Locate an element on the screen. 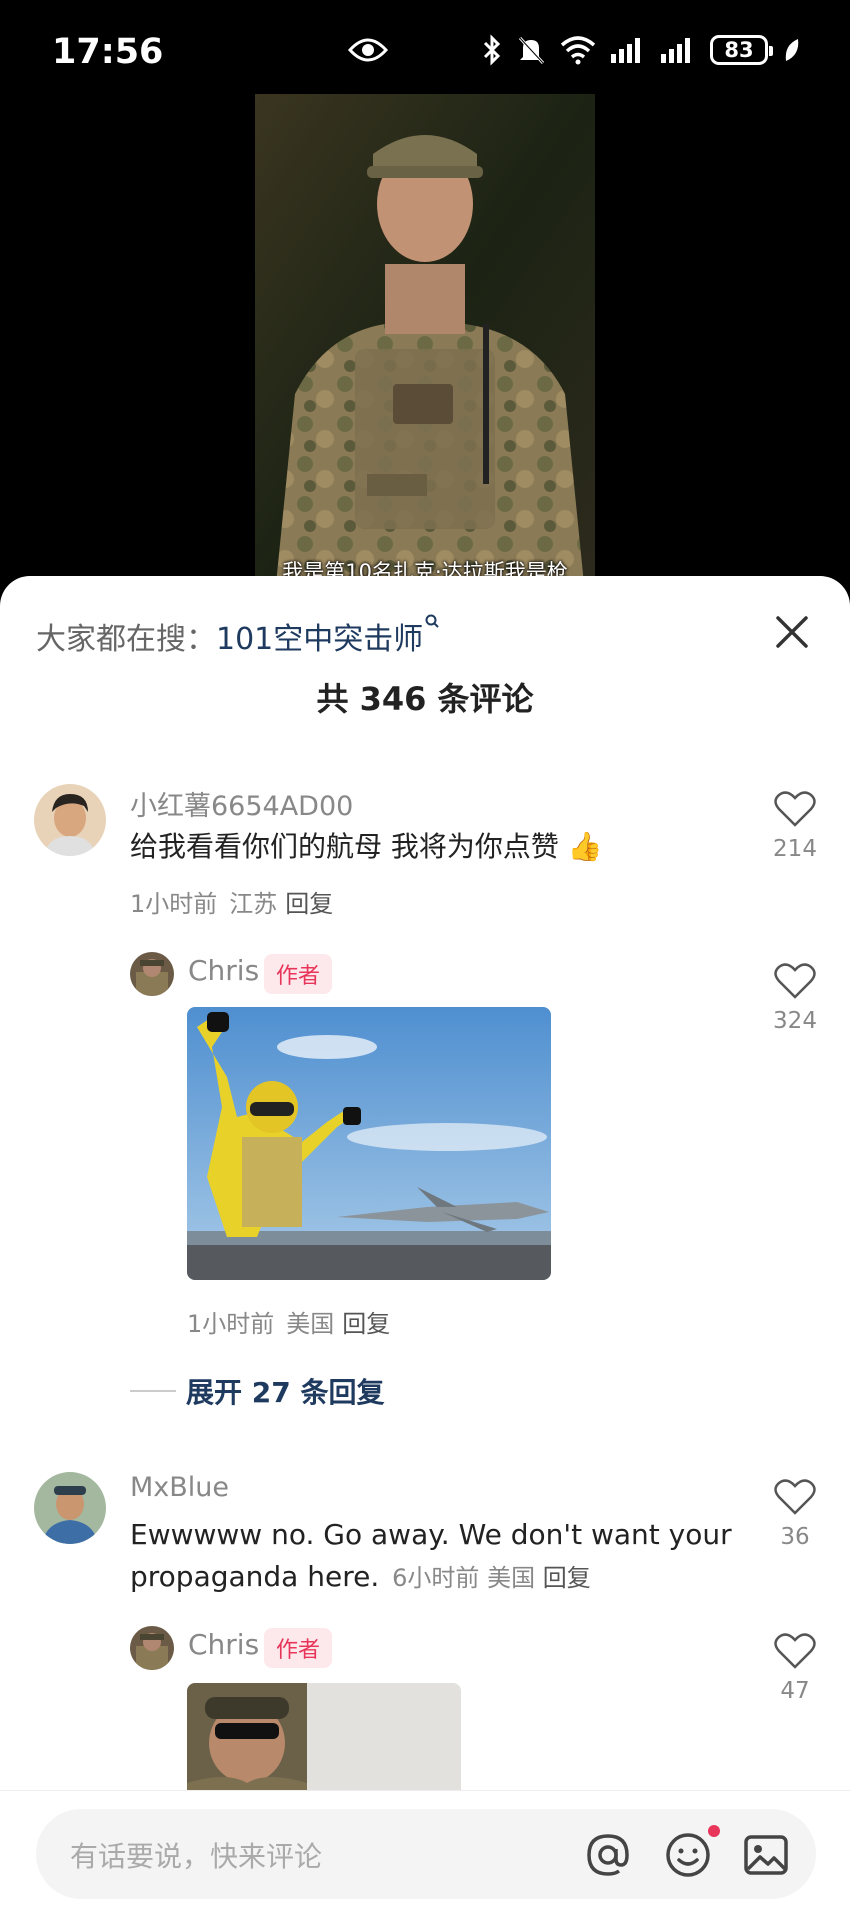  soldier-video-frame is located at coordinates (425, 344).